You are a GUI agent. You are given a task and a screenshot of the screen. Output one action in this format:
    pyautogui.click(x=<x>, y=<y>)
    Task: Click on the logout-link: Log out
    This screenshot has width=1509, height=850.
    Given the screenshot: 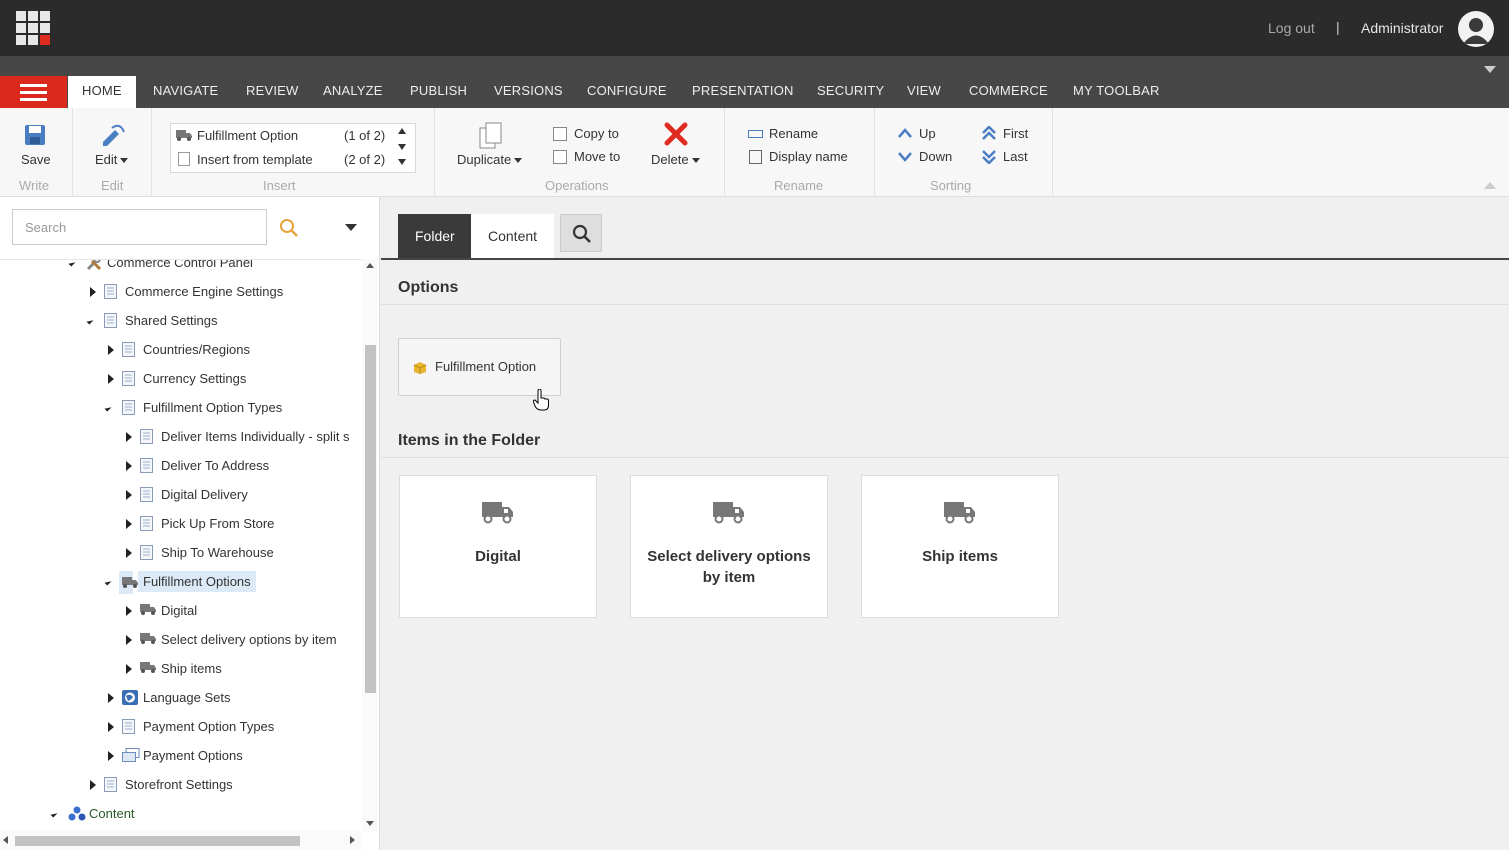 What is the action you would take?
    pyautogui.click(x=1291, y=28)
    